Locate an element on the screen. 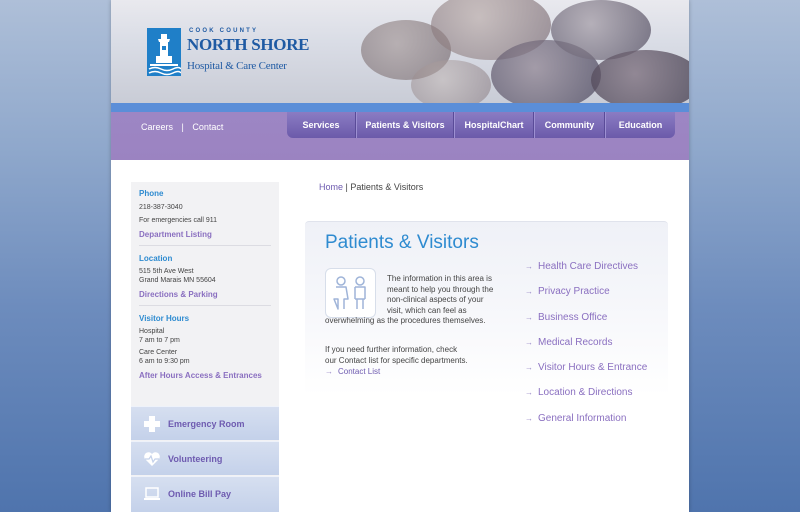 The width and height of the screenshot is (800, 512). careers-link: Careers is located at coordinates (157, 127).